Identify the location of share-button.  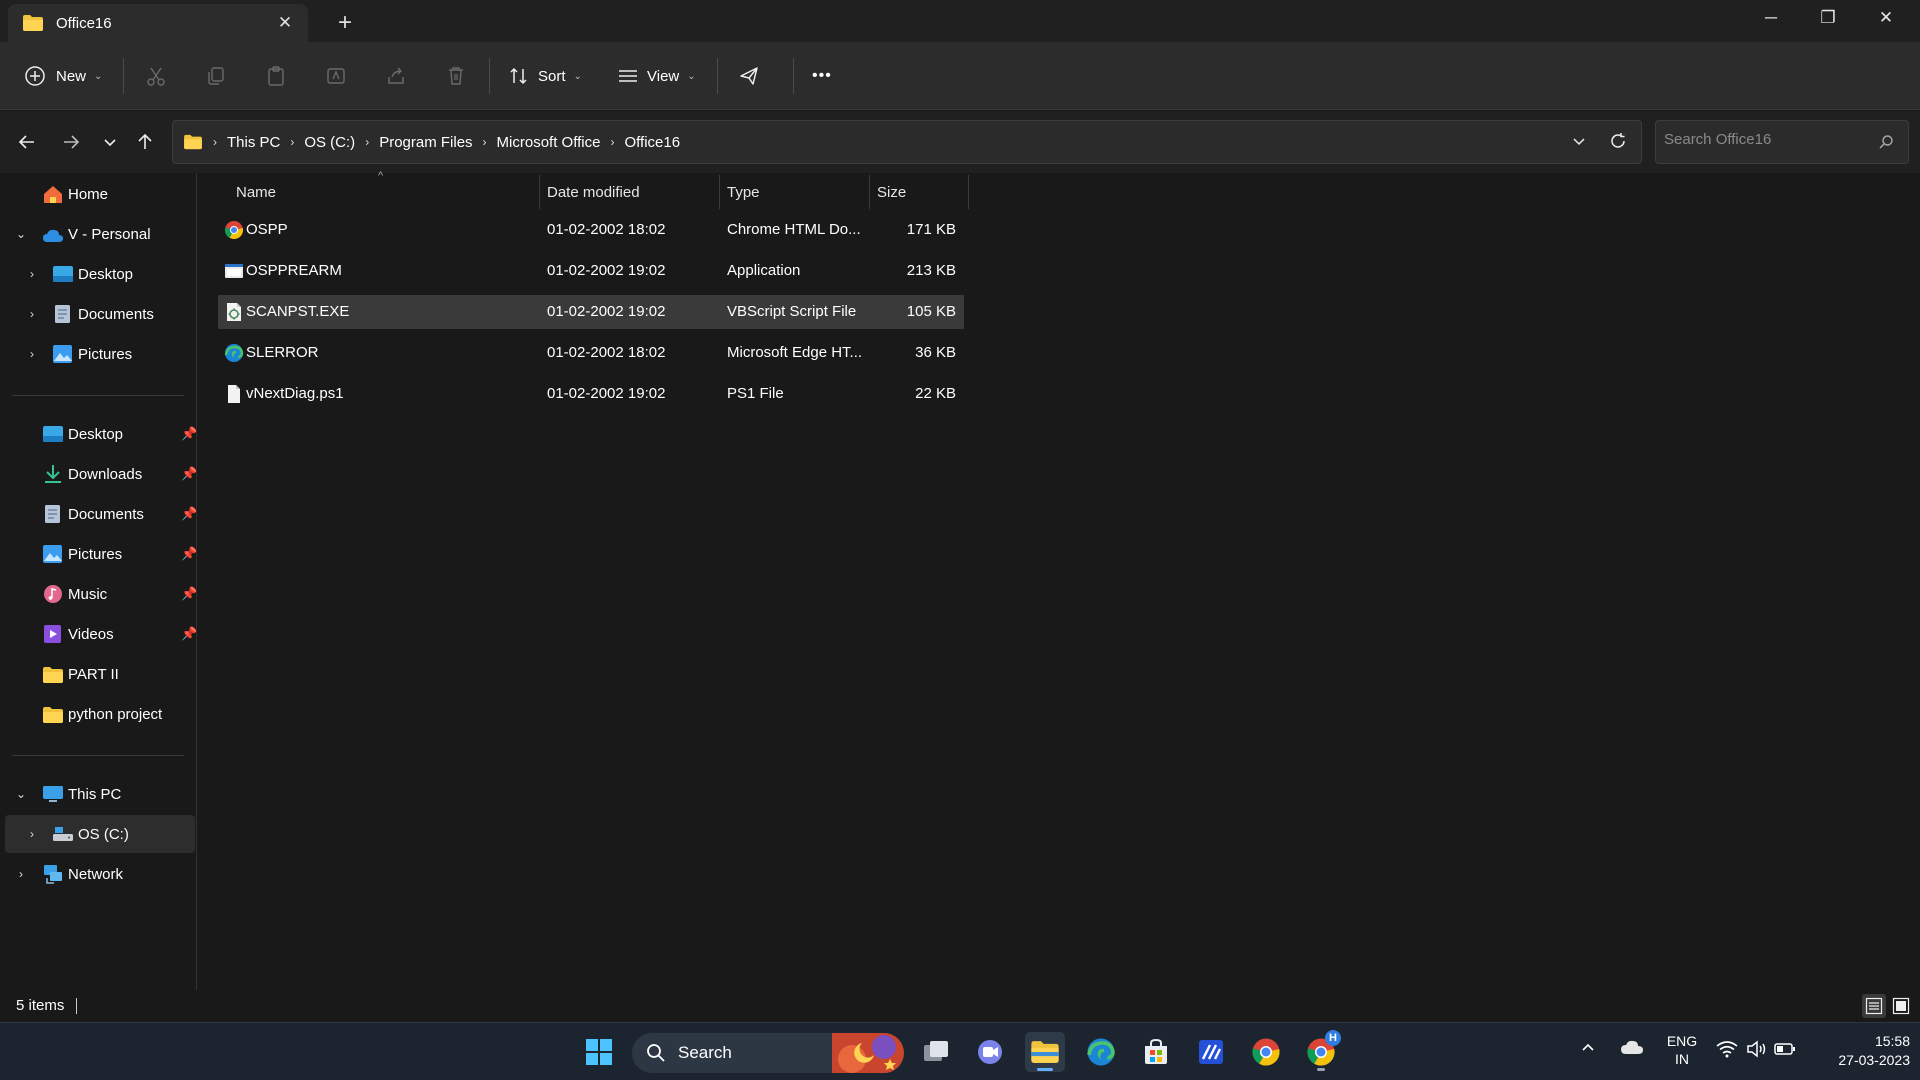
(396, 76).